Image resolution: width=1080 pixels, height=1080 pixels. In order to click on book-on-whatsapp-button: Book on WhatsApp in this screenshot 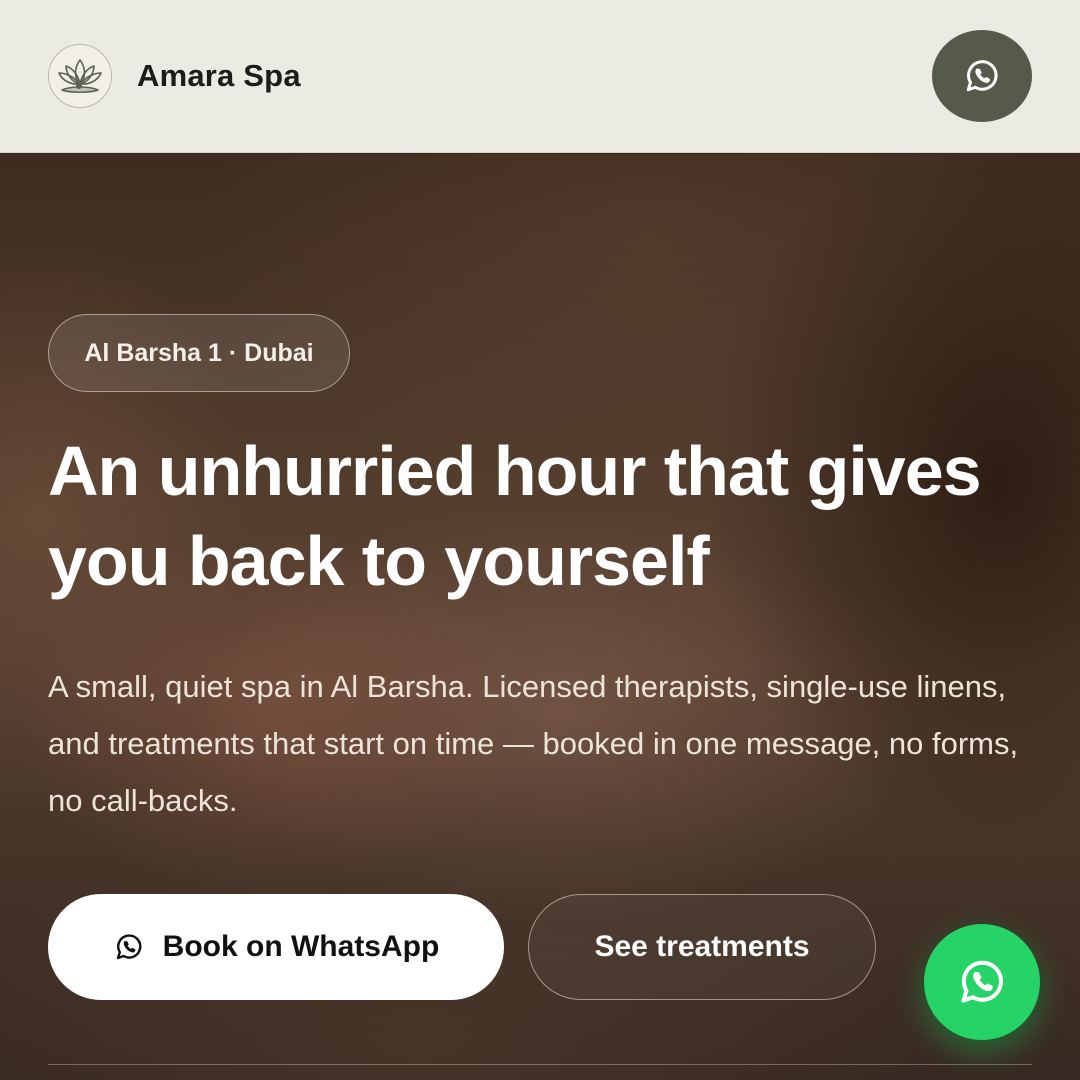, I will do `click(276, 947)`.